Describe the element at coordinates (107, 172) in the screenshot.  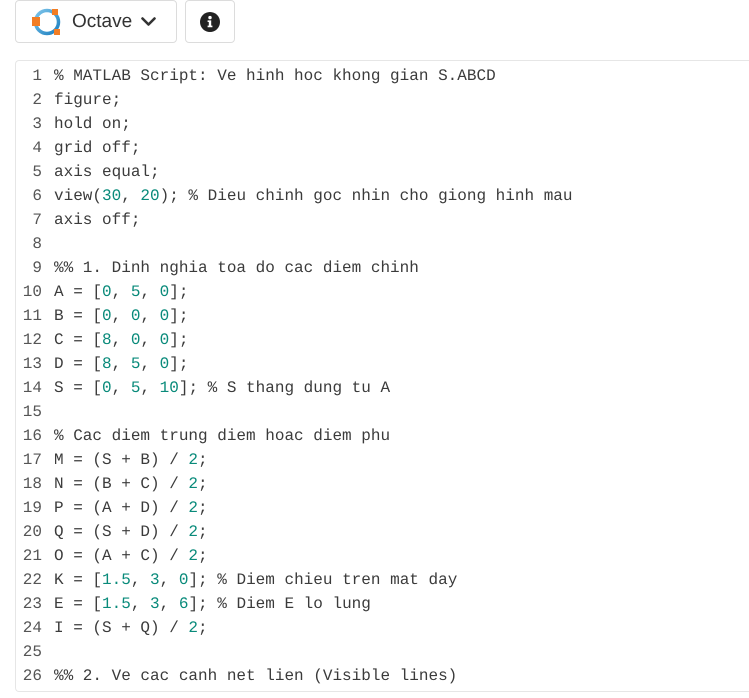
I see `code-line: axis equal;` at that location.